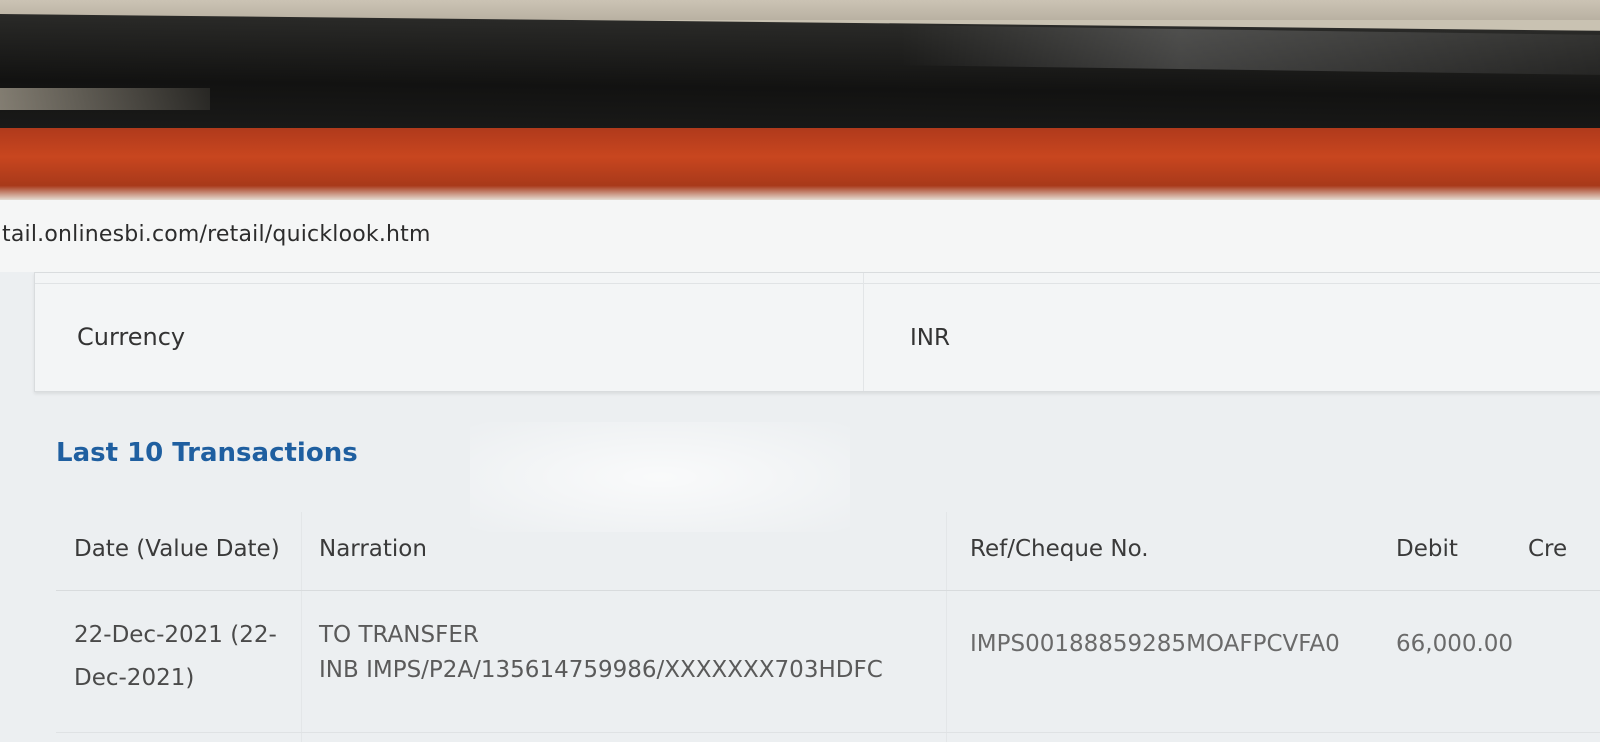 The width and height of the screenshot is (1600, 742). What do you see at coordinates (105, 99) in the screenshot?
I see `bezel-glare-left` at bounding box center [105, 99].